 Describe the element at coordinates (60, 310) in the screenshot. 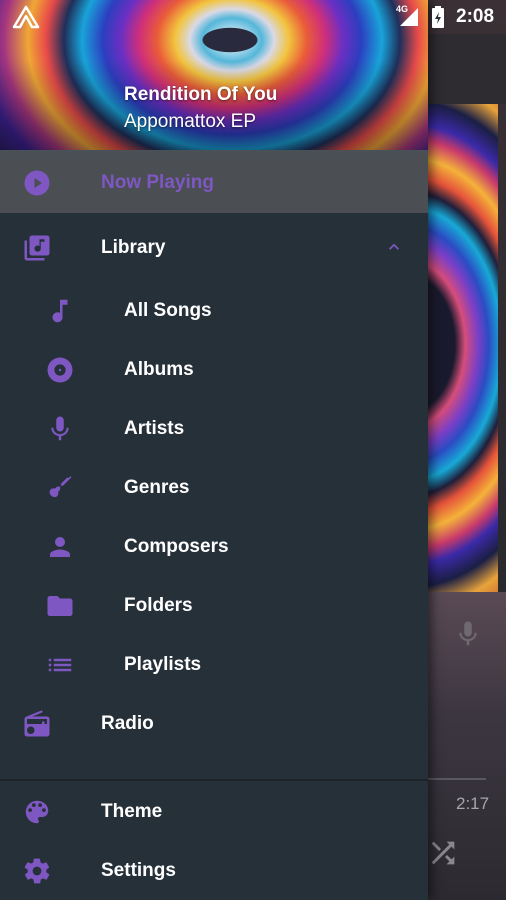

I see `music-note-icon` at that location.